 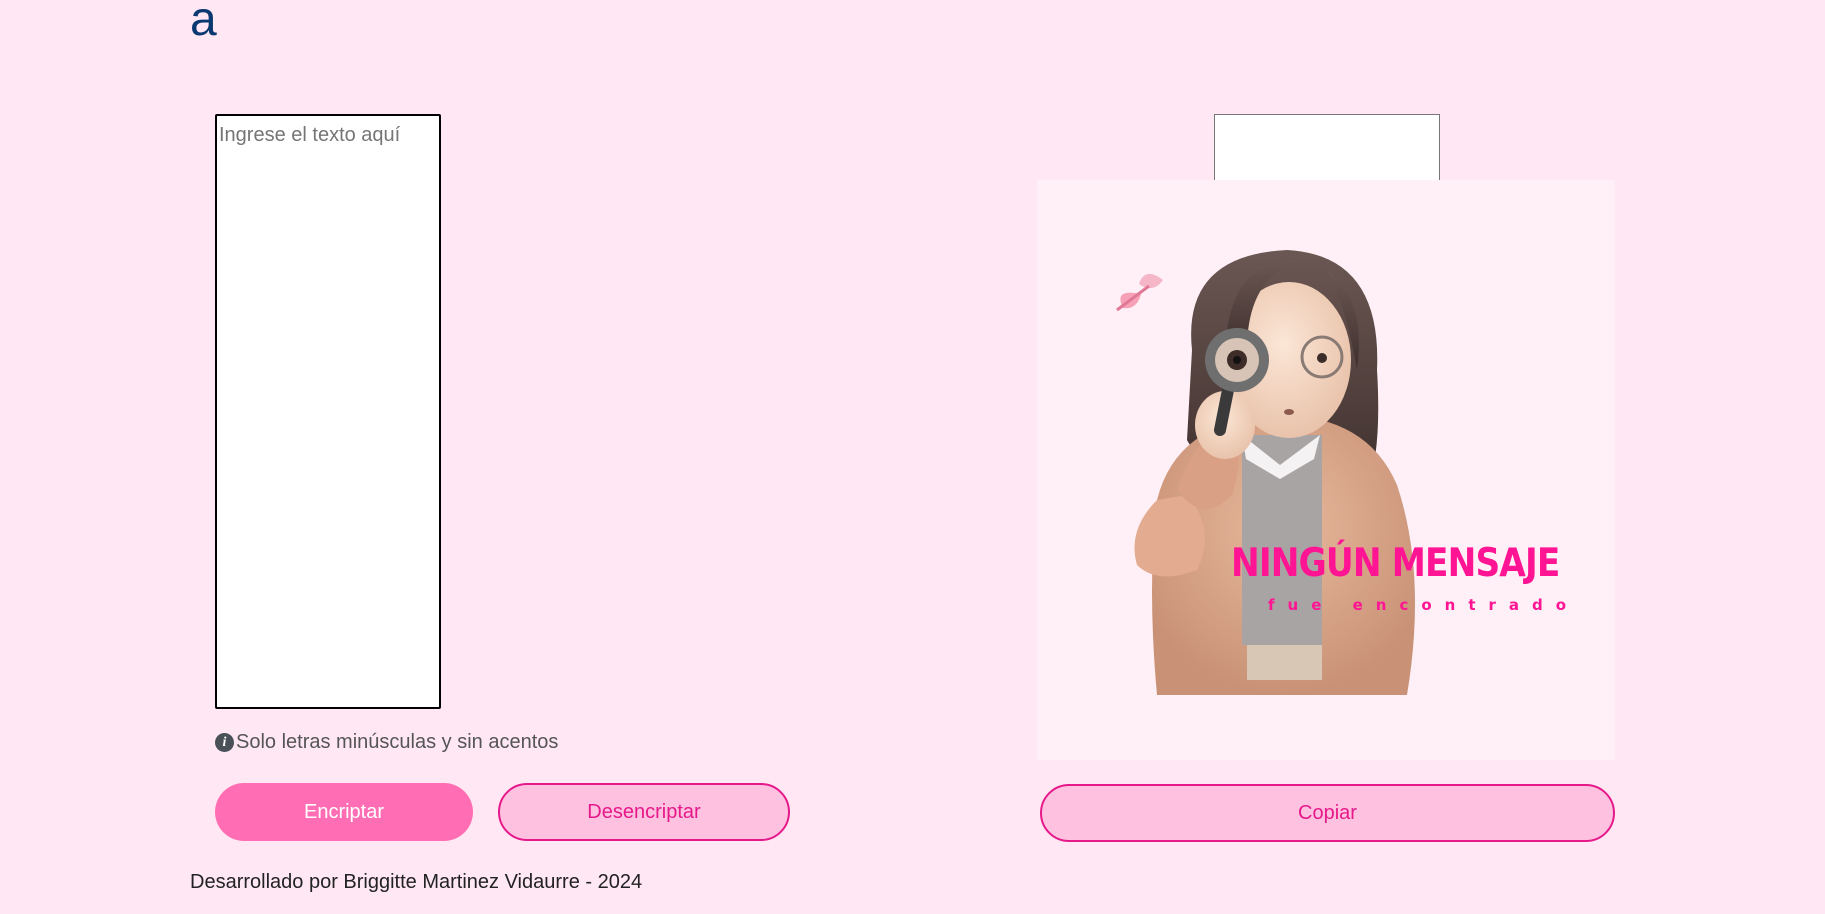 What do you see at coordinates (1424, 605) in the screenshot?
I see `no-message-subtitle: fue encontrado` at bounding box center [1424, 605].